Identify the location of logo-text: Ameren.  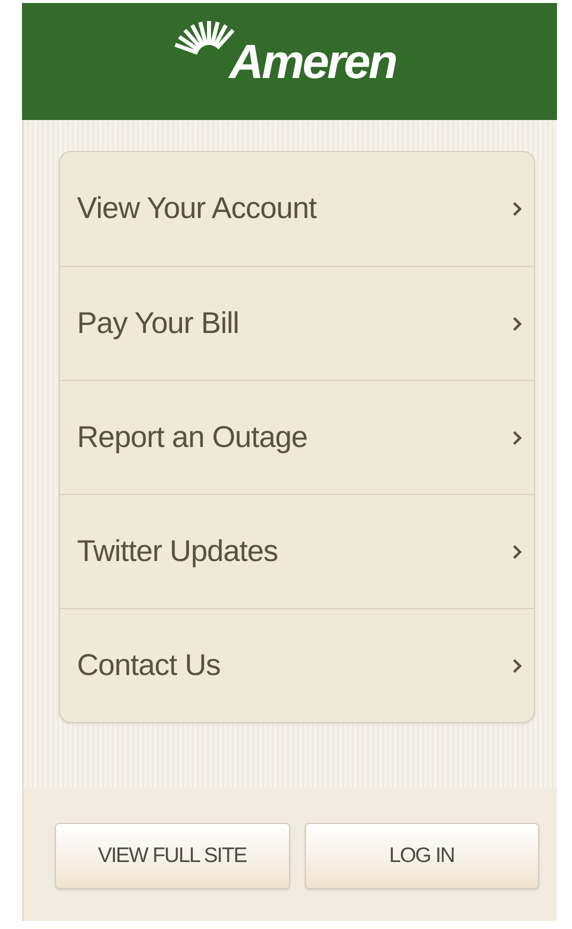
(312, 62).